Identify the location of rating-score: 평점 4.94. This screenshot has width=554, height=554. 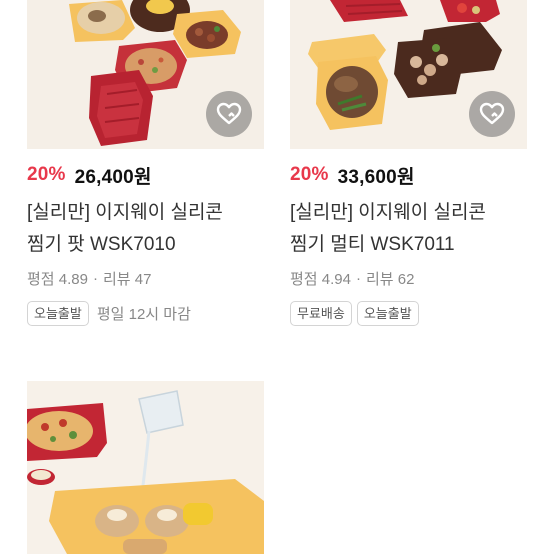
(320, 279).